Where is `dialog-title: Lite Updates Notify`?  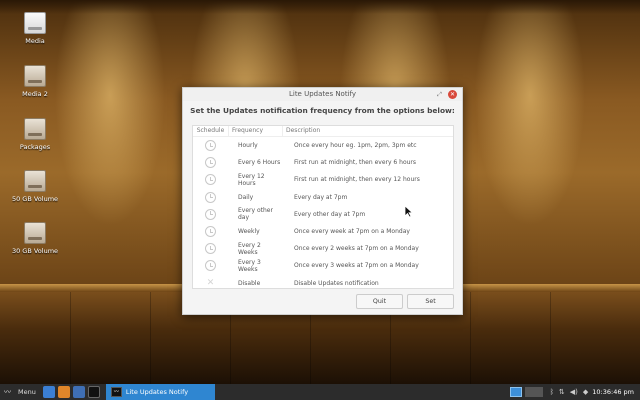
dialog-title: Lite Updates Notify is located at coordinates (322, 94).